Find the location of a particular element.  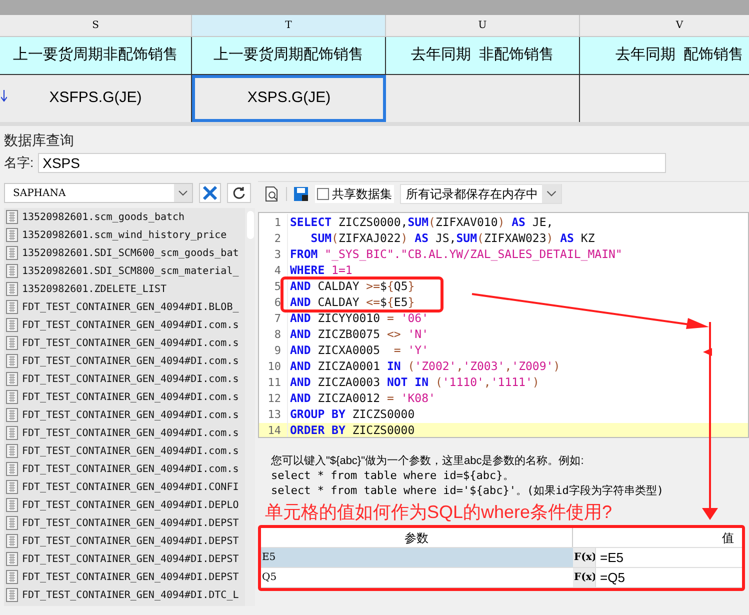

line-number: 1 is located at coordinates (277, 222).